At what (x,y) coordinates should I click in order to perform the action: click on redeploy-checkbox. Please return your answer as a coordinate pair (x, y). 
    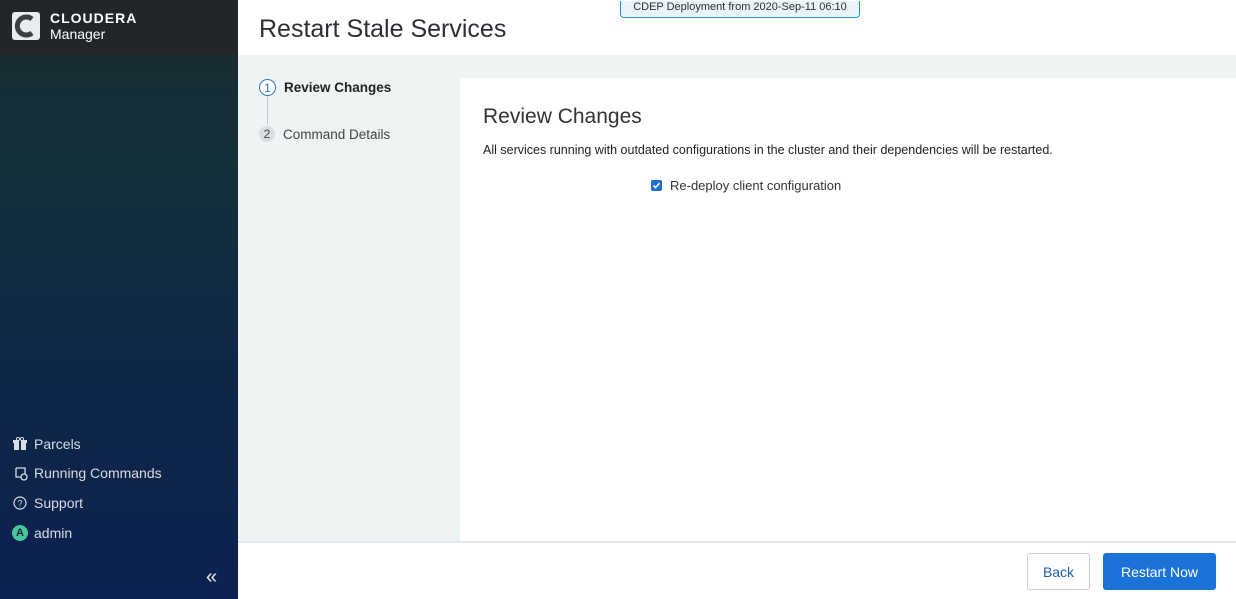
    Looking at the image, I should click on (656, 185).